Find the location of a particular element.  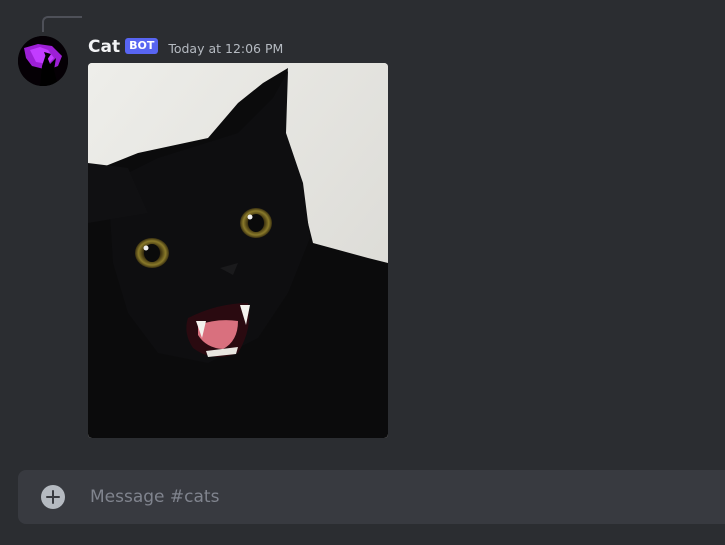

message-header: Cat BOT Today at 12:06 PM is located at coordinates (185, 47).